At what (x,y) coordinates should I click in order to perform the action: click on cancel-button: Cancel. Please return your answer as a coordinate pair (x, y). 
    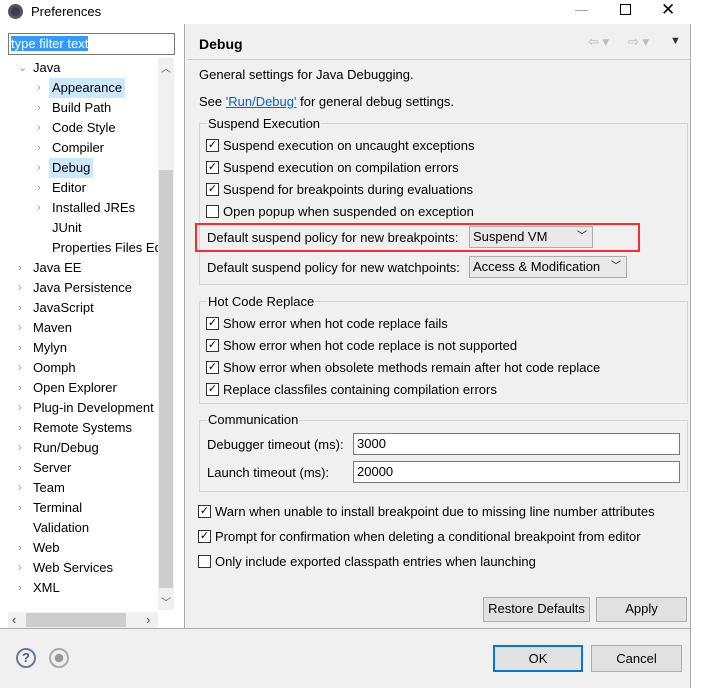
    Looking at the image, I should click on (636, 658).